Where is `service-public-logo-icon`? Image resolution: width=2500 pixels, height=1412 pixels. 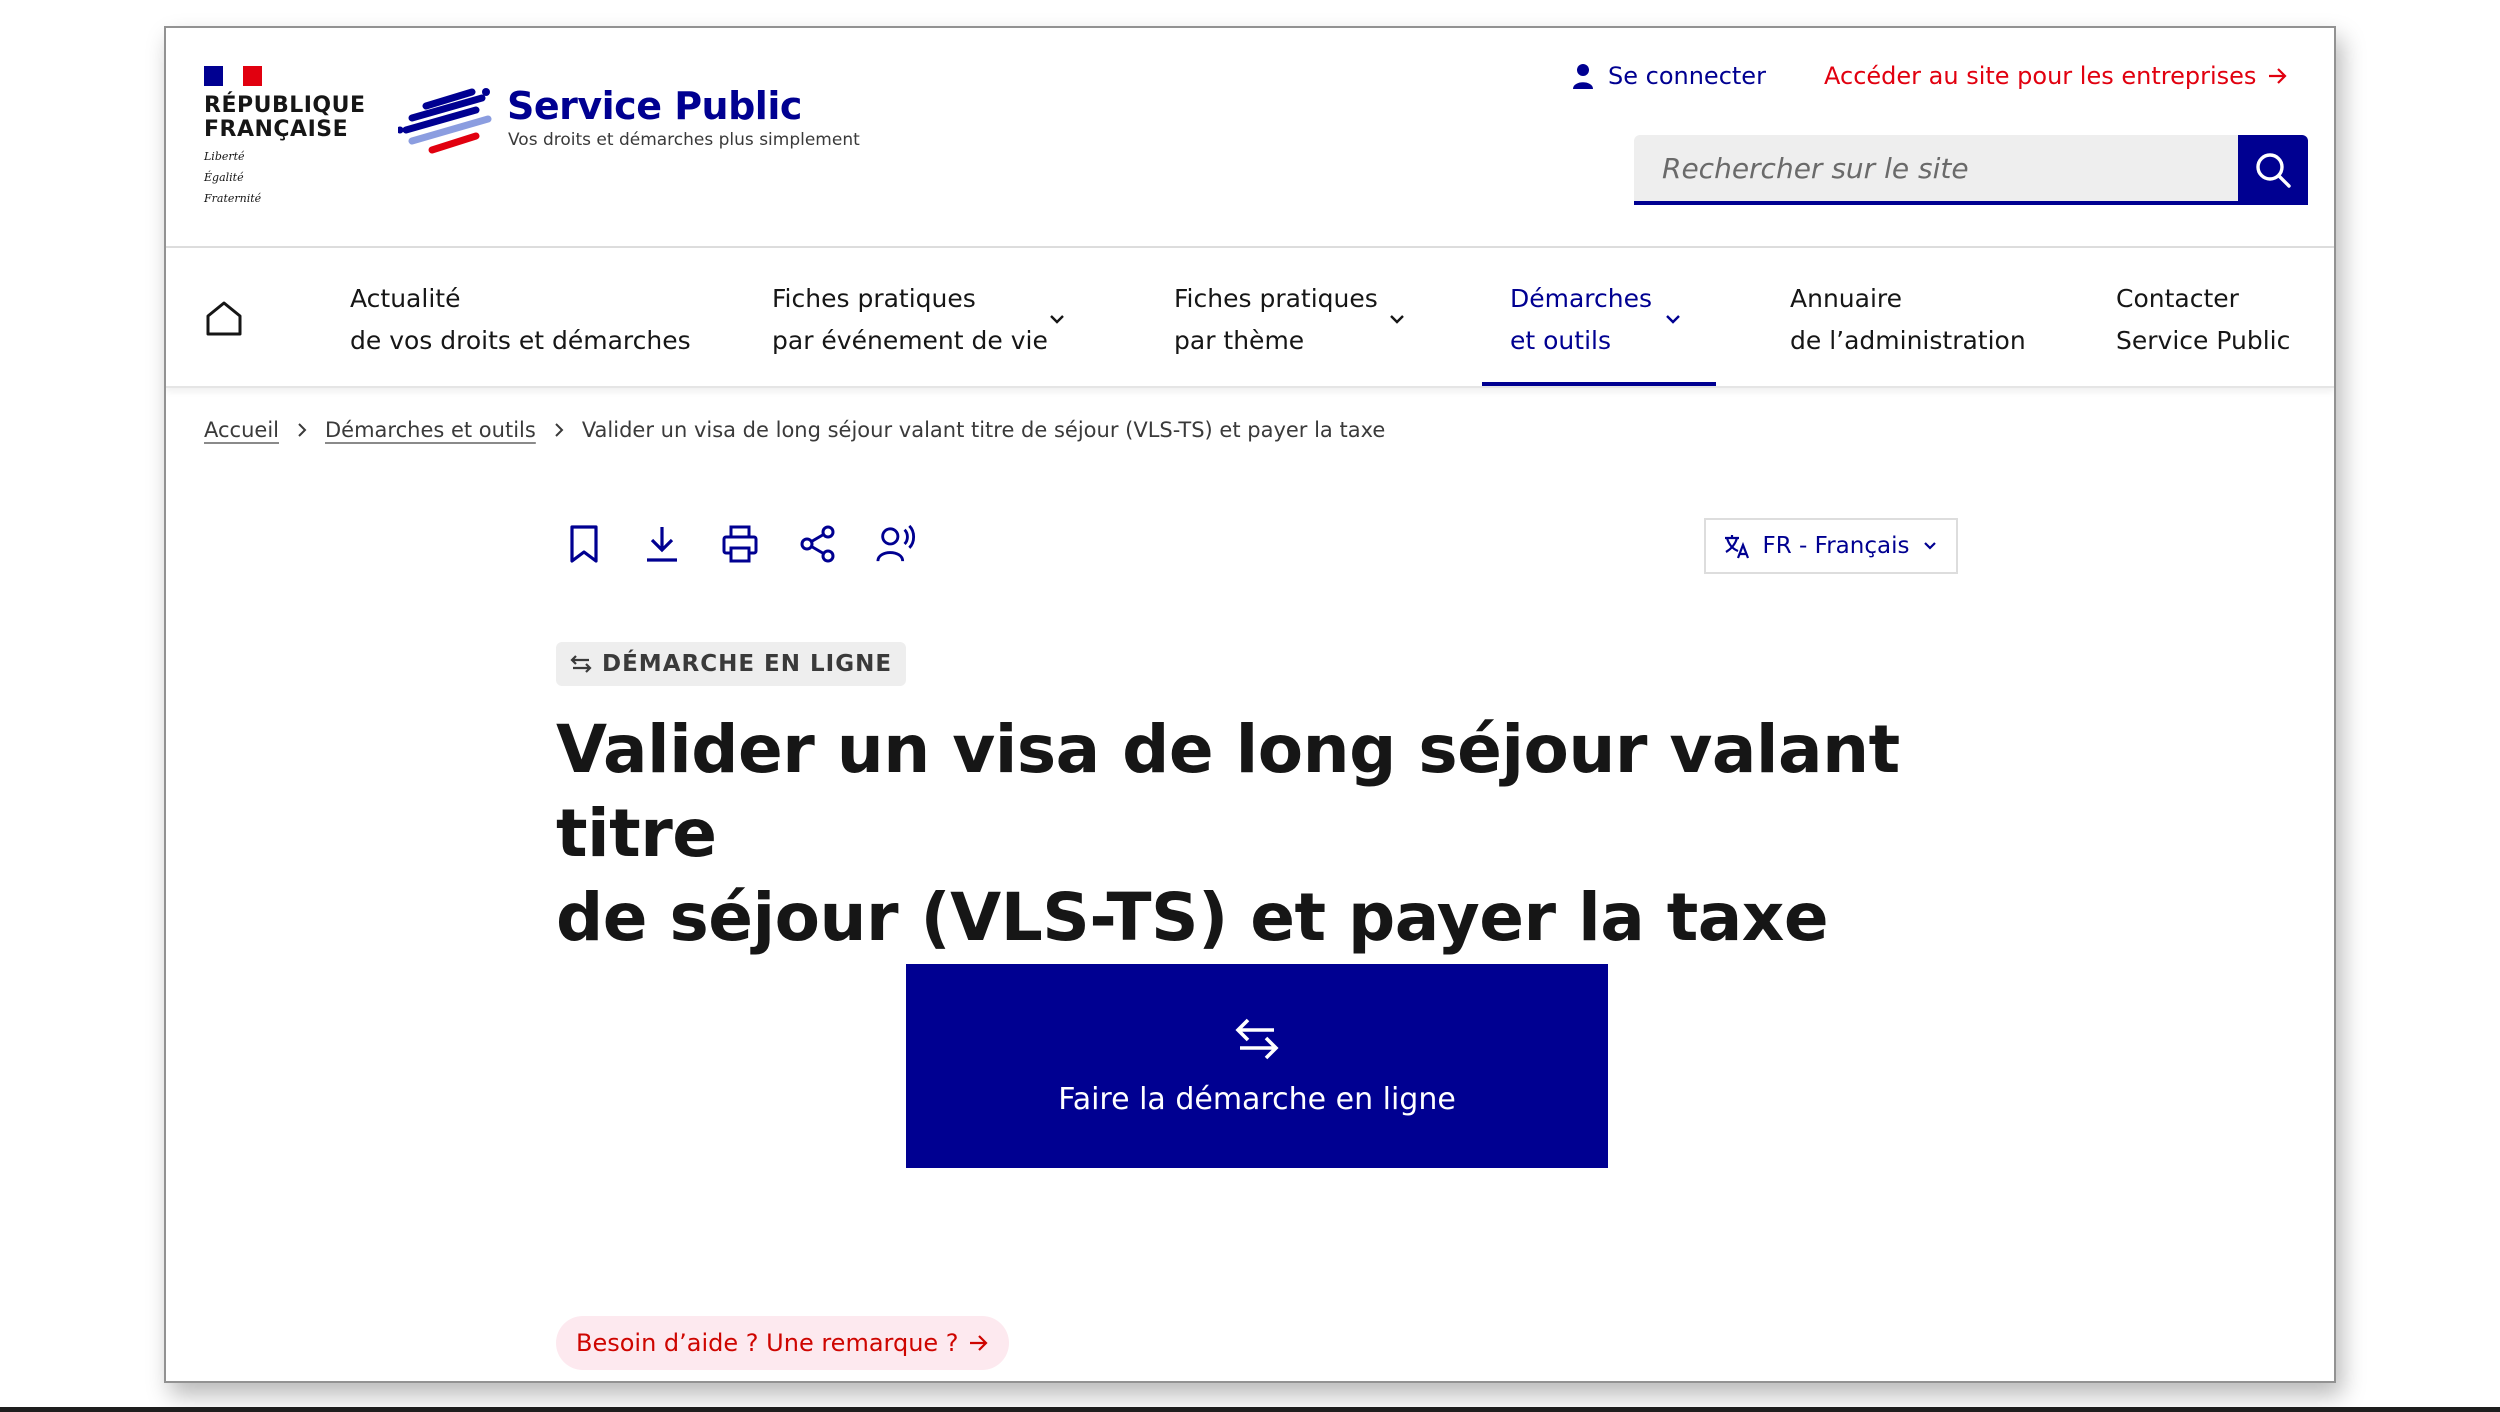 service-public-logo-icon is located at coordinates (446, 123).